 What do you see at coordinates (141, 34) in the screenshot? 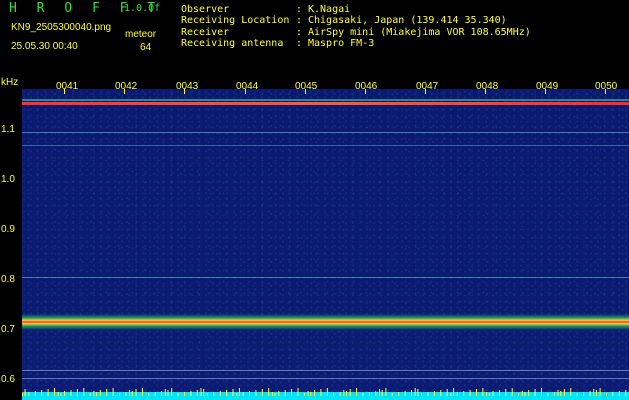
I see `station-name: meteor` at bounding box center [141, 34].